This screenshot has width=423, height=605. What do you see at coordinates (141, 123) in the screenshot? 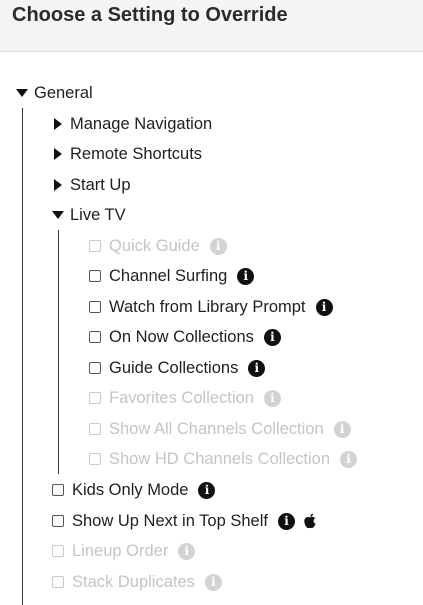
I see `tree-node-label: Manage Navigation` at bounding box center [141, 123].